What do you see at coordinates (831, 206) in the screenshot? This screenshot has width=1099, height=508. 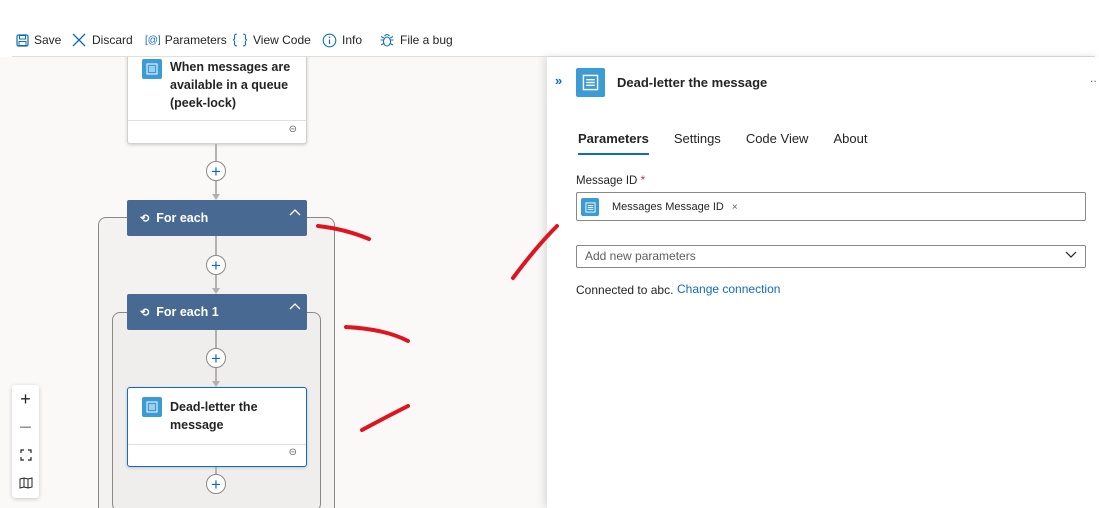 I see `message-id-input: Messages Message ID ×` at bounding box center [831, 206].